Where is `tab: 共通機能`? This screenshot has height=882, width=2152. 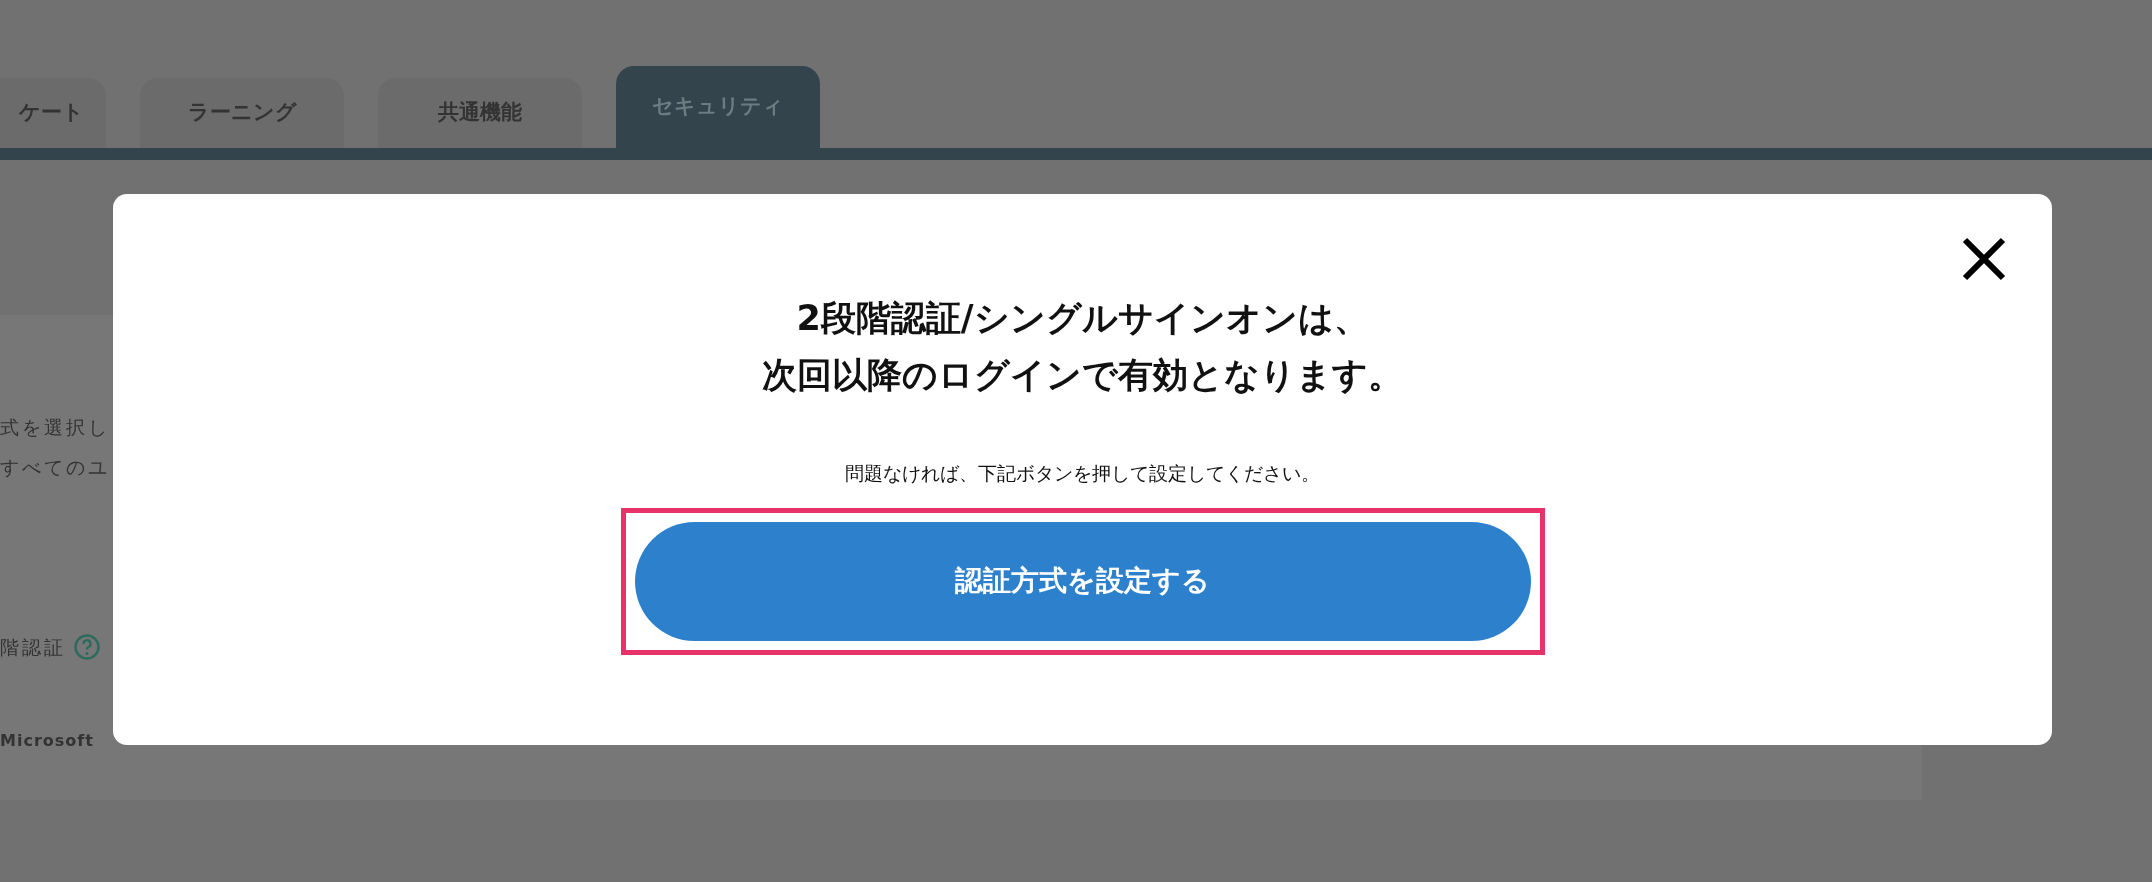
tab: 共通機能 is located at coordinates (480, 113).